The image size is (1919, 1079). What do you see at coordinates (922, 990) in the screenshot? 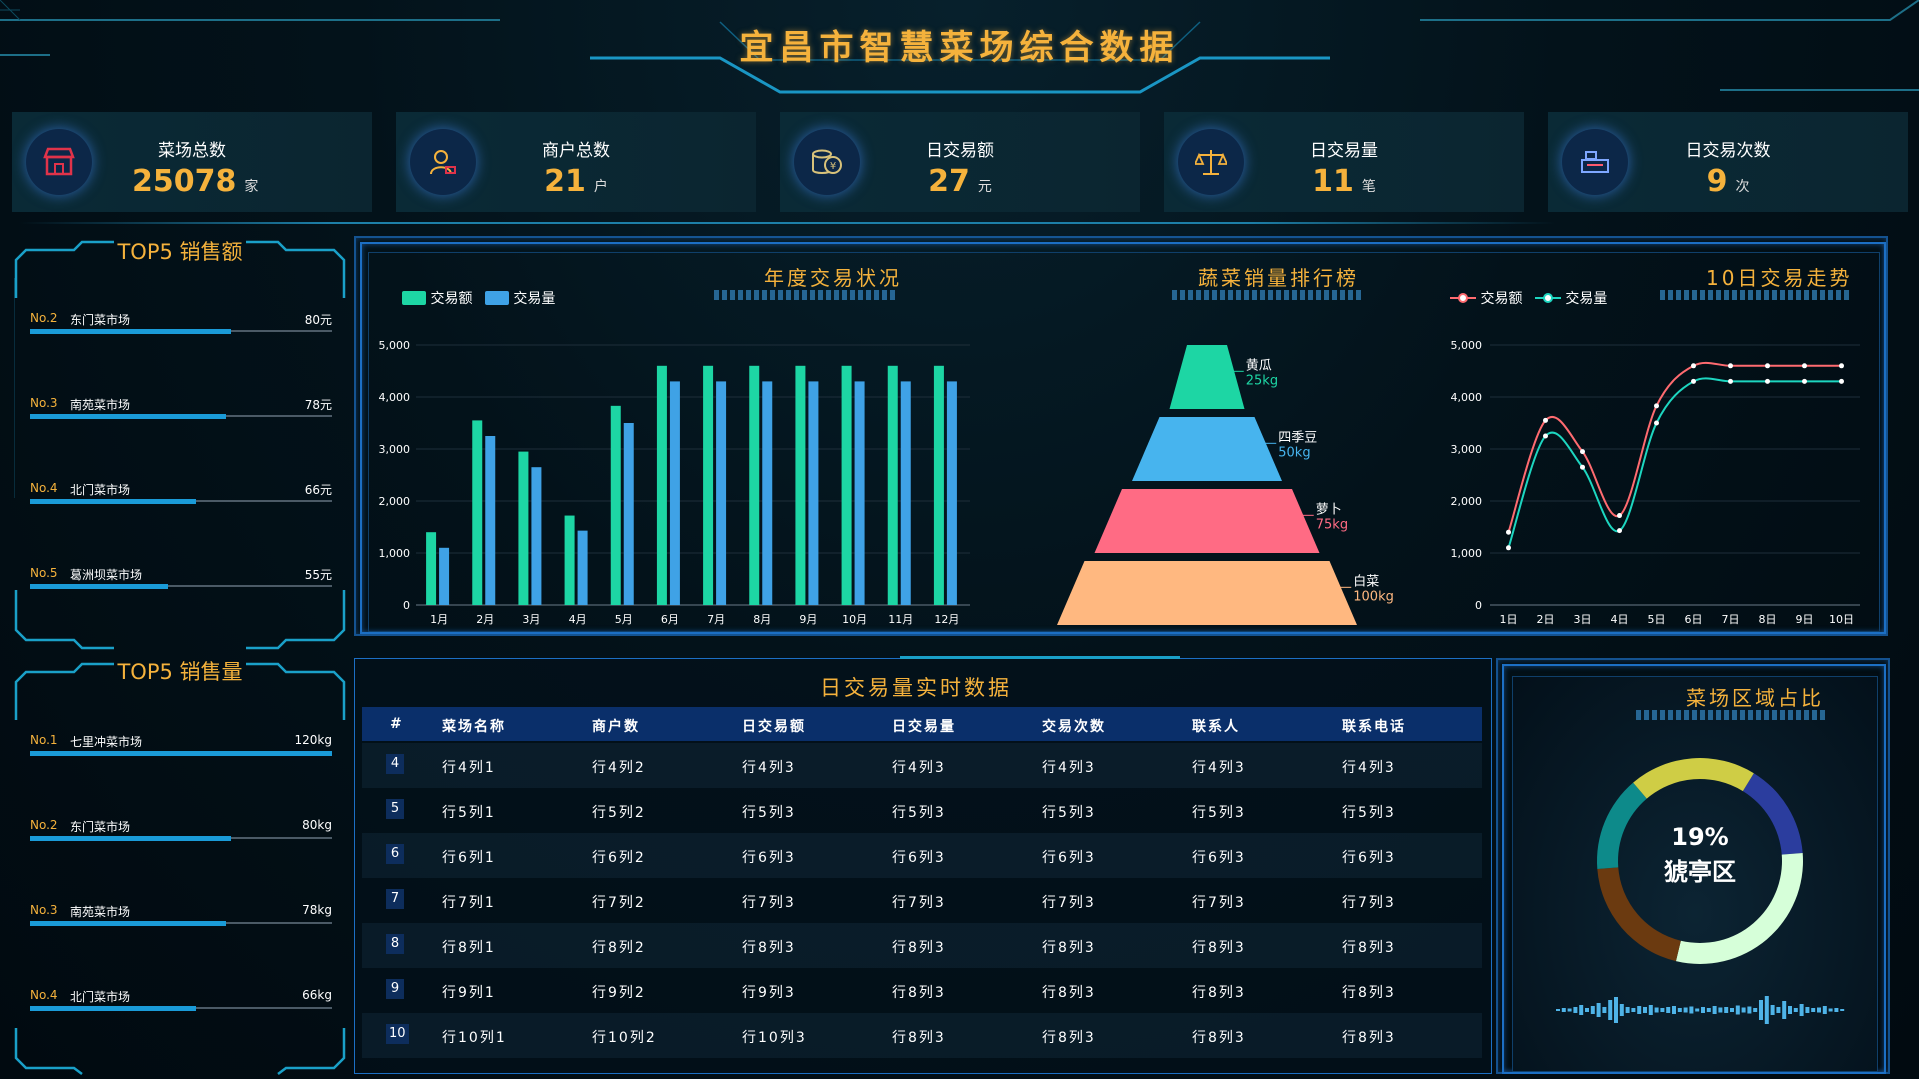
I see `table-row: 9 行9列1 行9列2 行9列3 行8列3 行8列3 行8列3 行8列3` at bounding box center [922, 990].